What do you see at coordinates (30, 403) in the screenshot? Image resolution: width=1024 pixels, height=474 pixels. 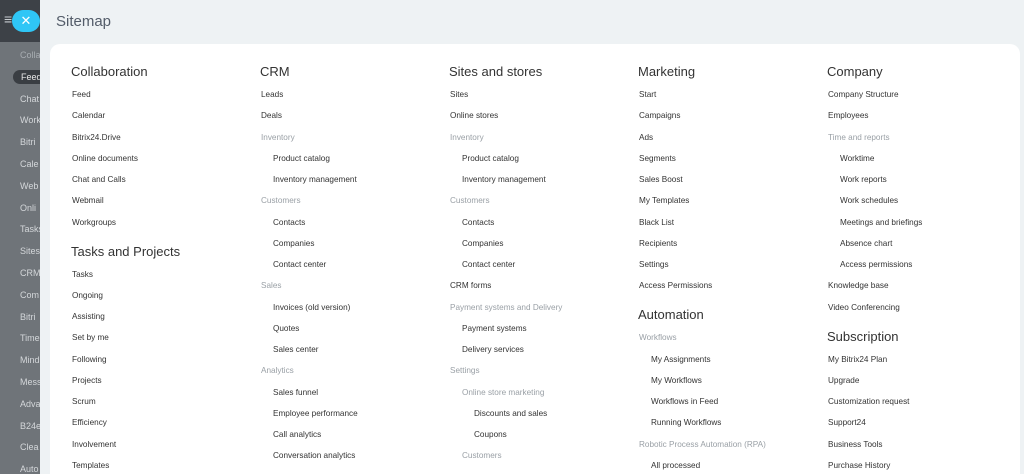 I see `background-nav-item: Adva` at bounding box center [30, 403].